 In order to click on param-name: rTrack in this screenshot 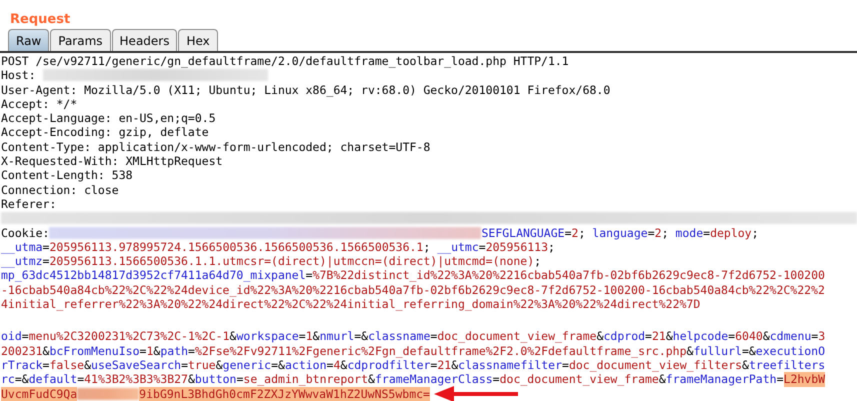, I will do `click(22, 365)`.